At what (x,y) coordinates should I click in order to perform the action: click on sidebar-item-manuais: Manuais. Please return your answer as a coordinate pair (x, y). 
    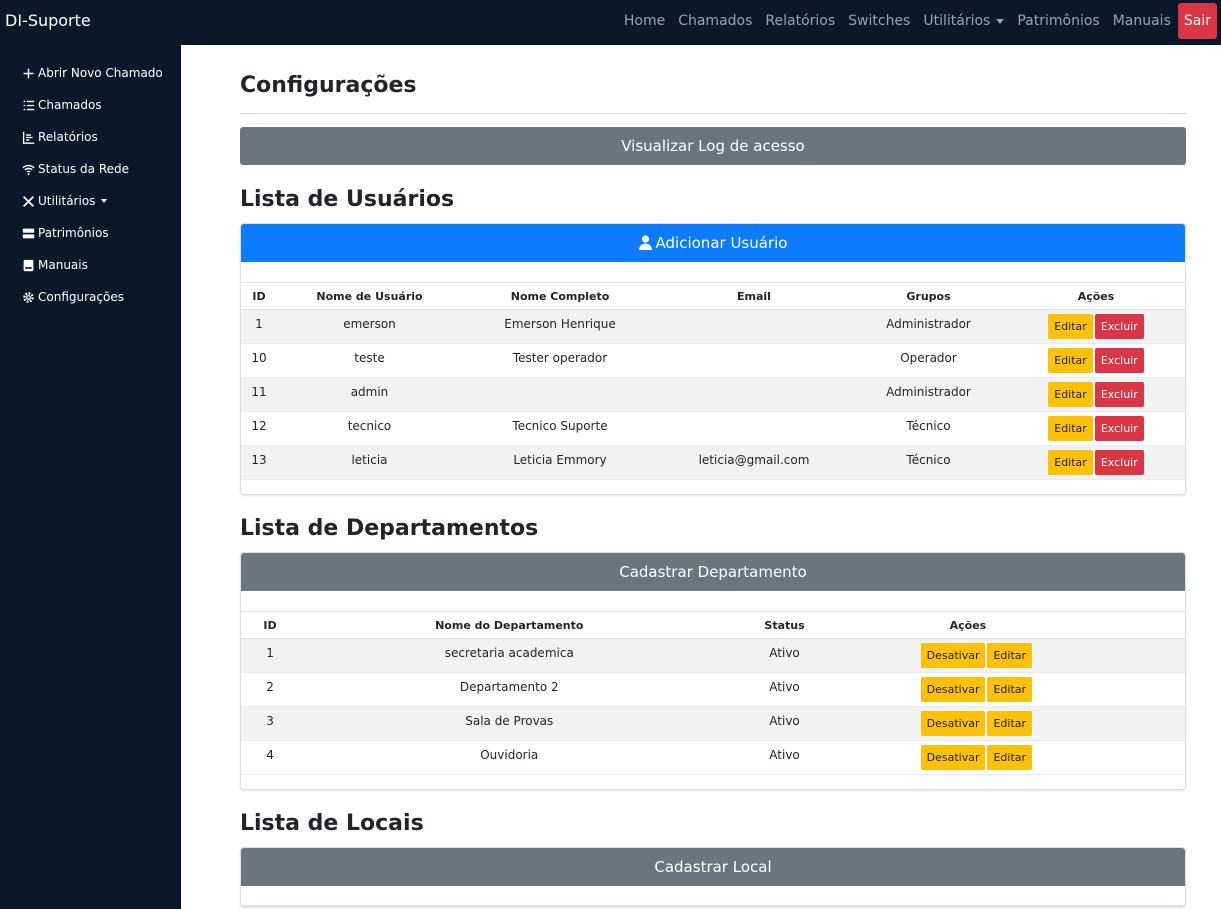
    Looking at the image, I should click on (90, 265).